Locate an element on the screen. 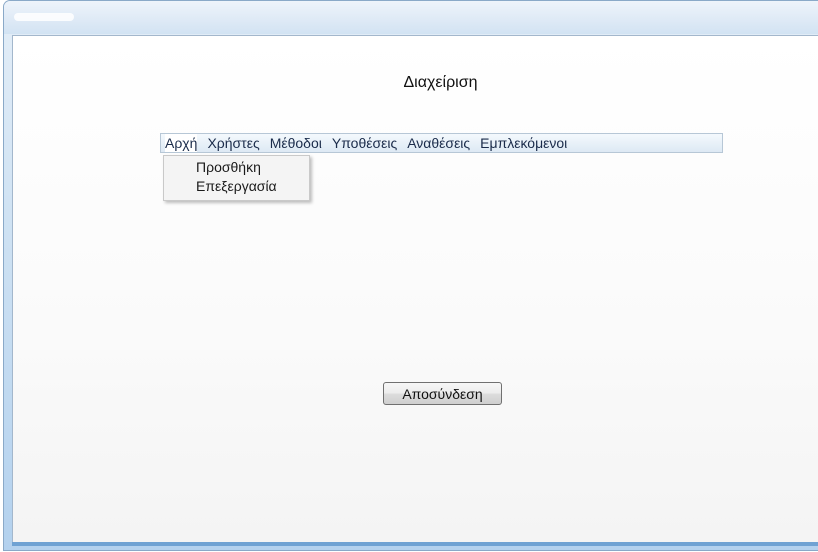 This screenshot has width=818, height=552. menu-item-methods: Μέθοδοι is located at coordinates (296, 143).